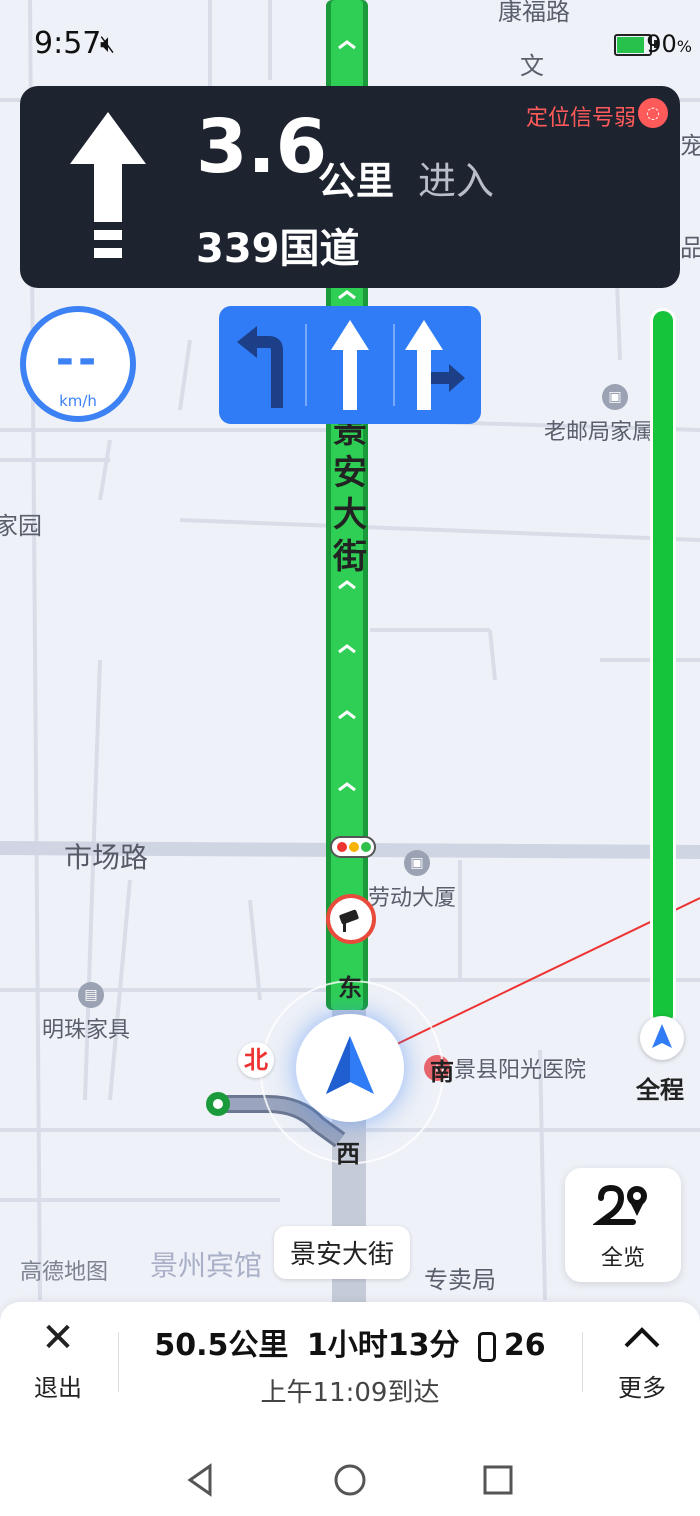 The width and height of the screenshot is (700, 1516). Describe the element at coordinates (86, 1013) in the screenshot. I see `poi-mingzhu: ▤ 明珠家具` at that location.